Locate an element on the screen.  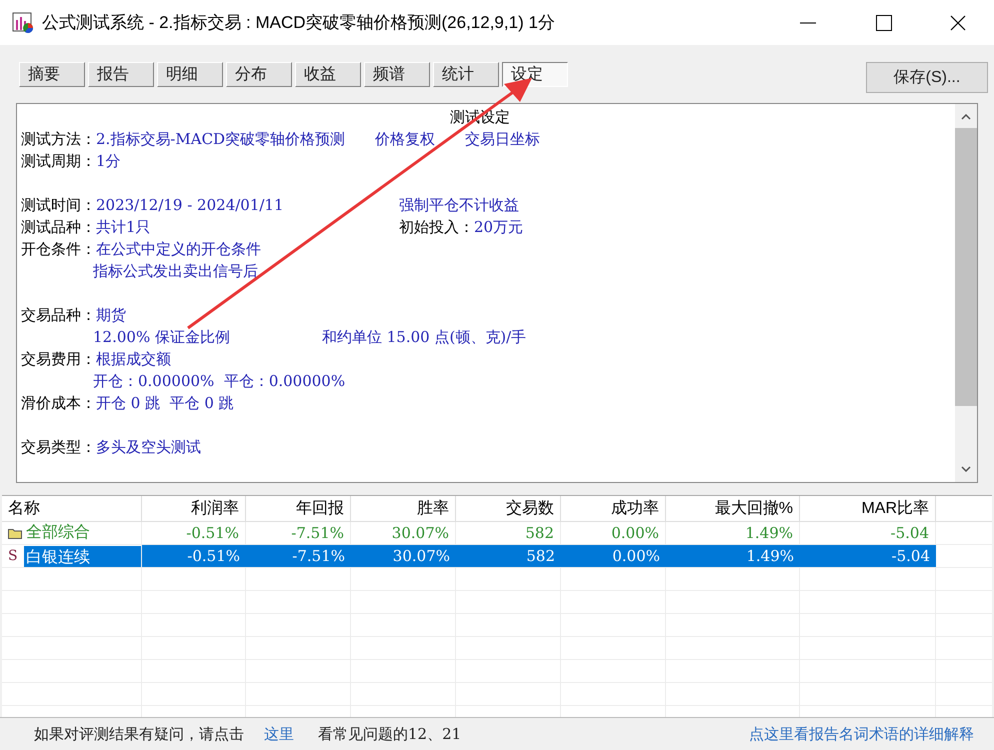
scrollbar is located at coordinates (966, 293).